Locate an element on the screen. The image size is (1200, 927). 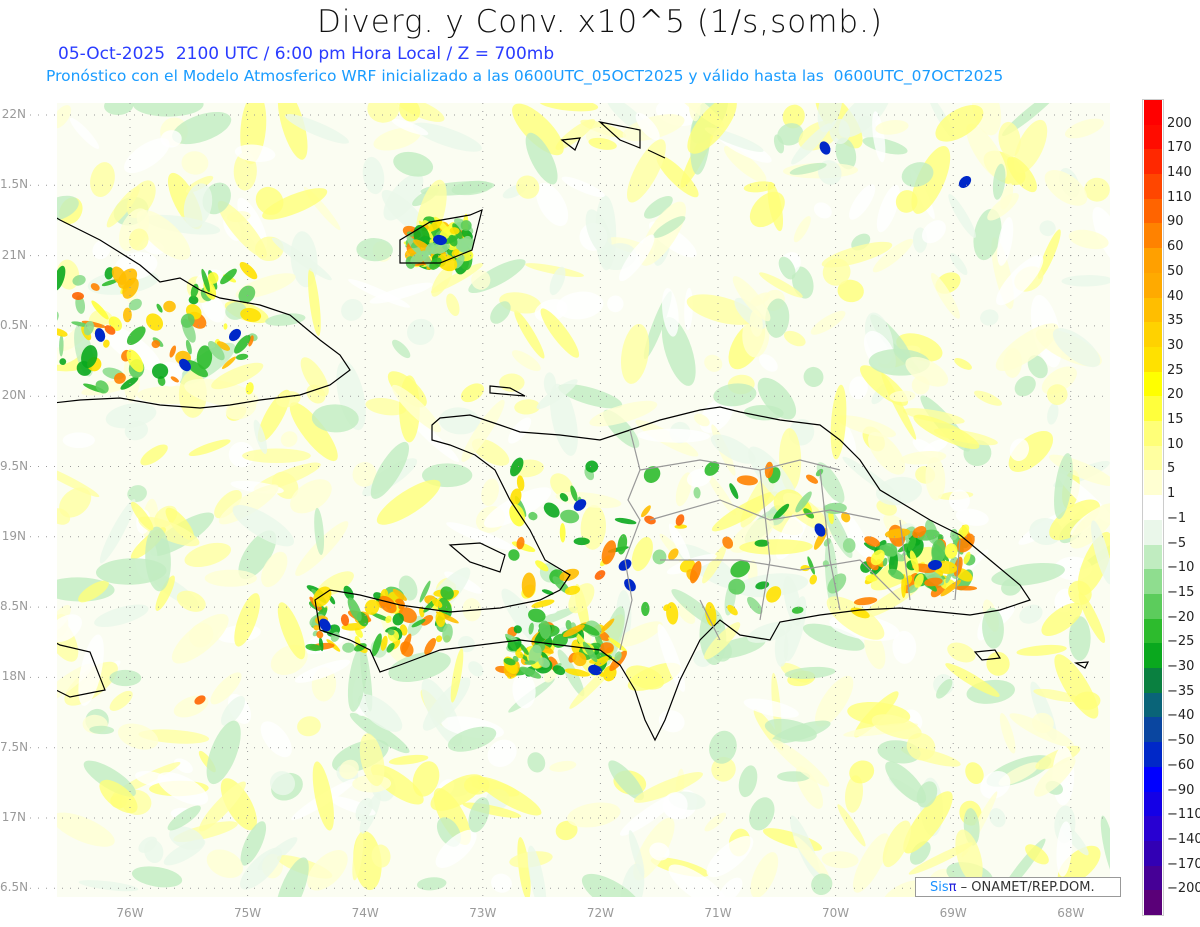
lat-label: 8.5N is located at coordinates (14, 606).